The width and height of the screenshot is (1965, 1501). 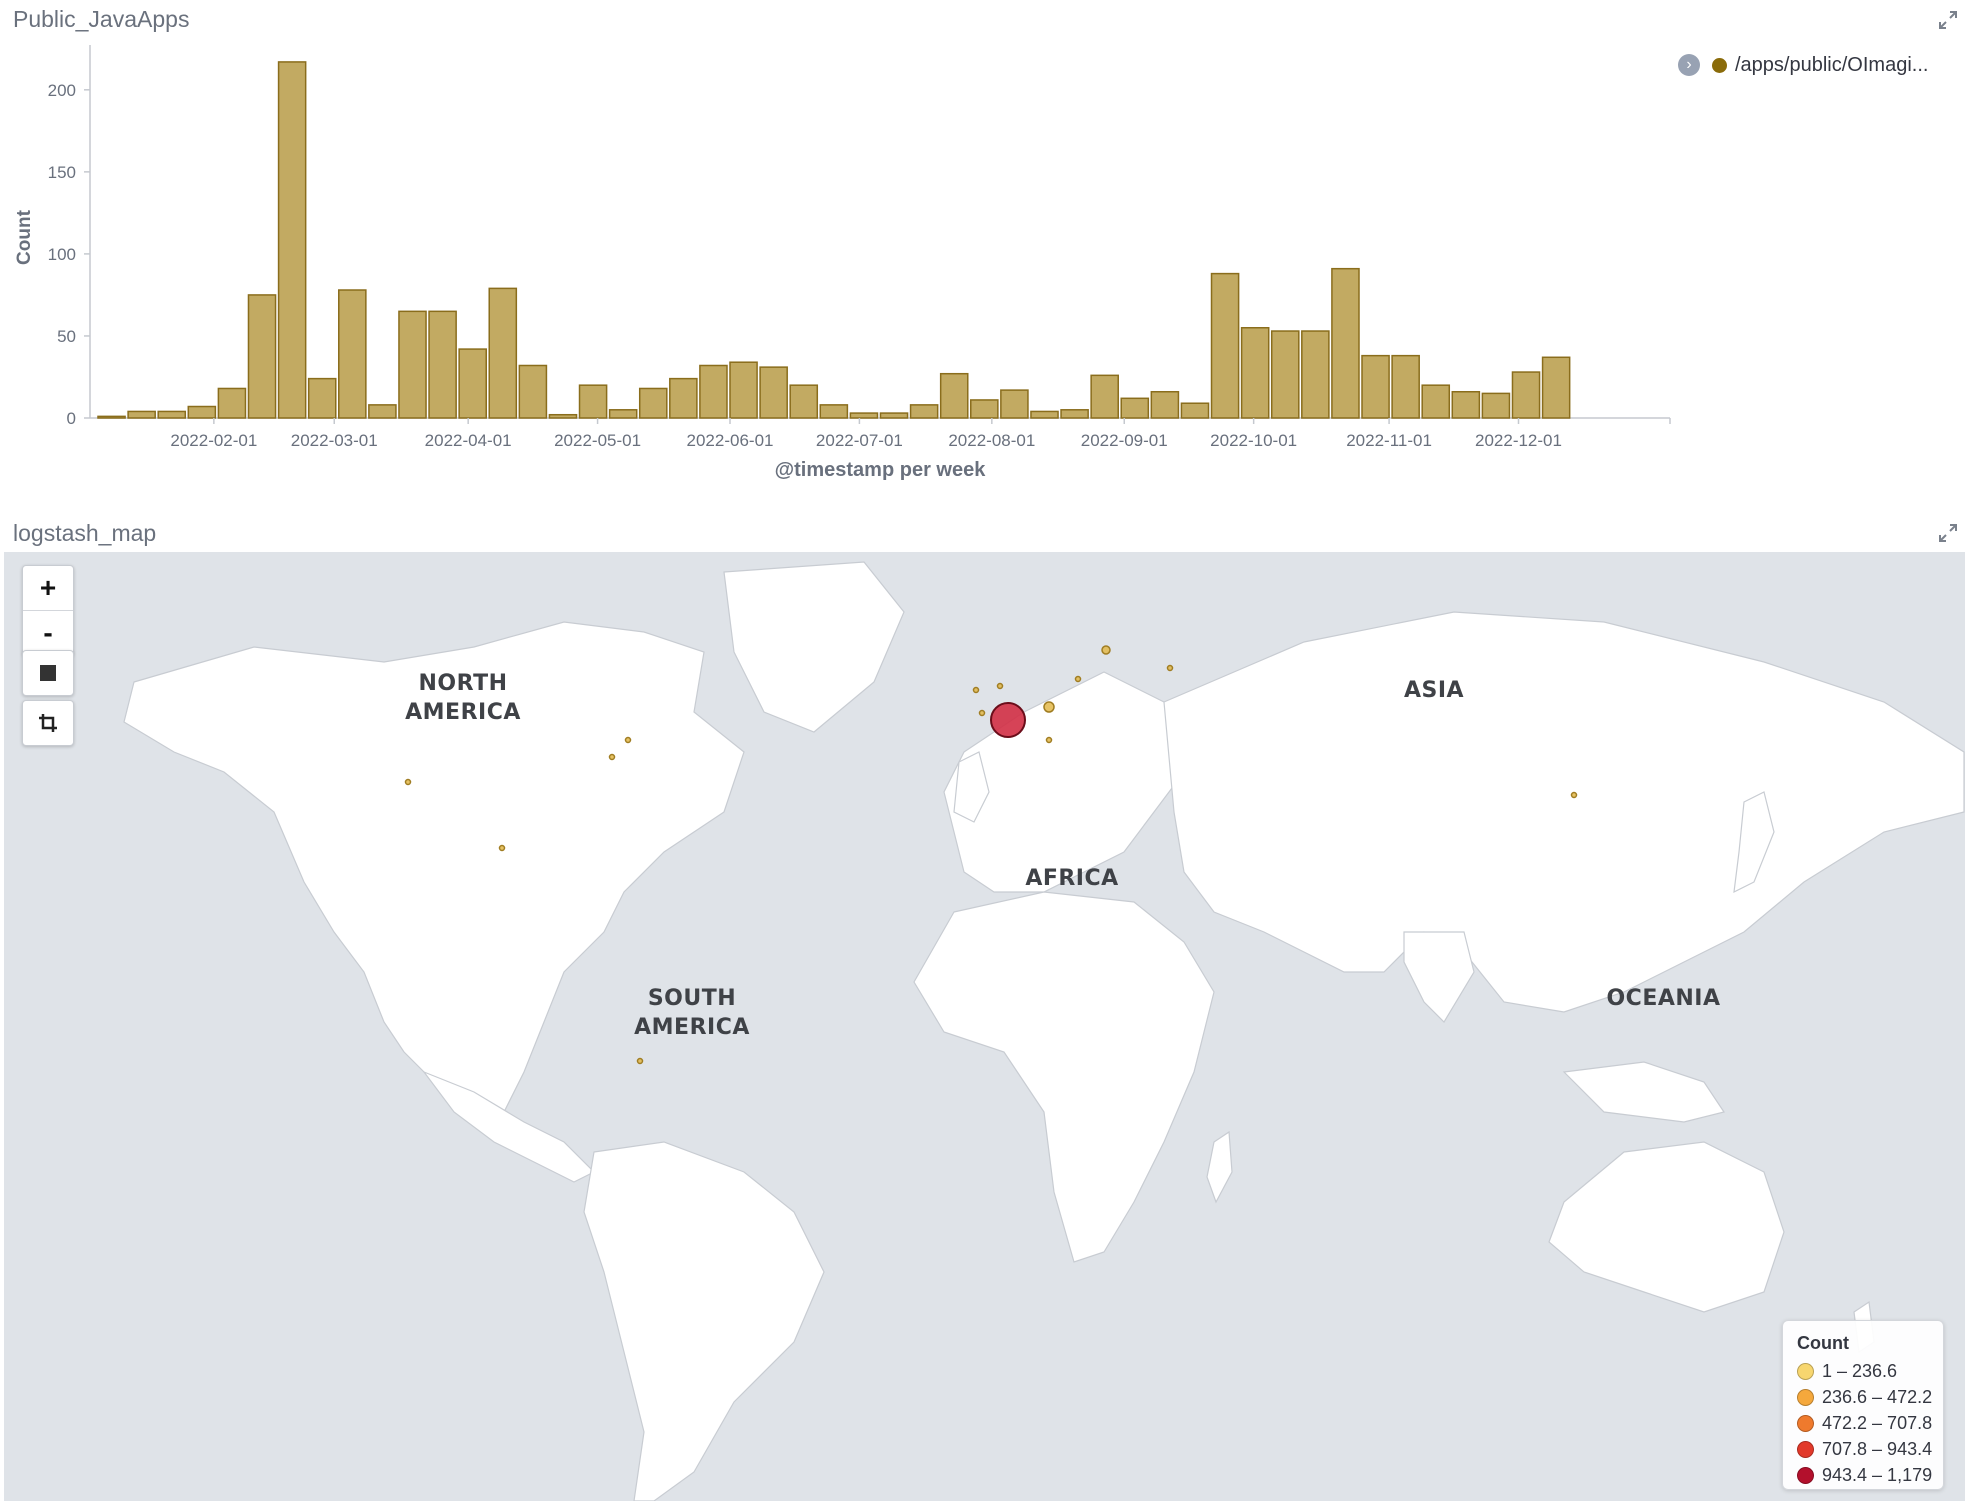 What do you see at coordinates (859, 440) in the screenshot?
I see `x-tick-label: 2022-07-01` at bounding box center [859, 440].